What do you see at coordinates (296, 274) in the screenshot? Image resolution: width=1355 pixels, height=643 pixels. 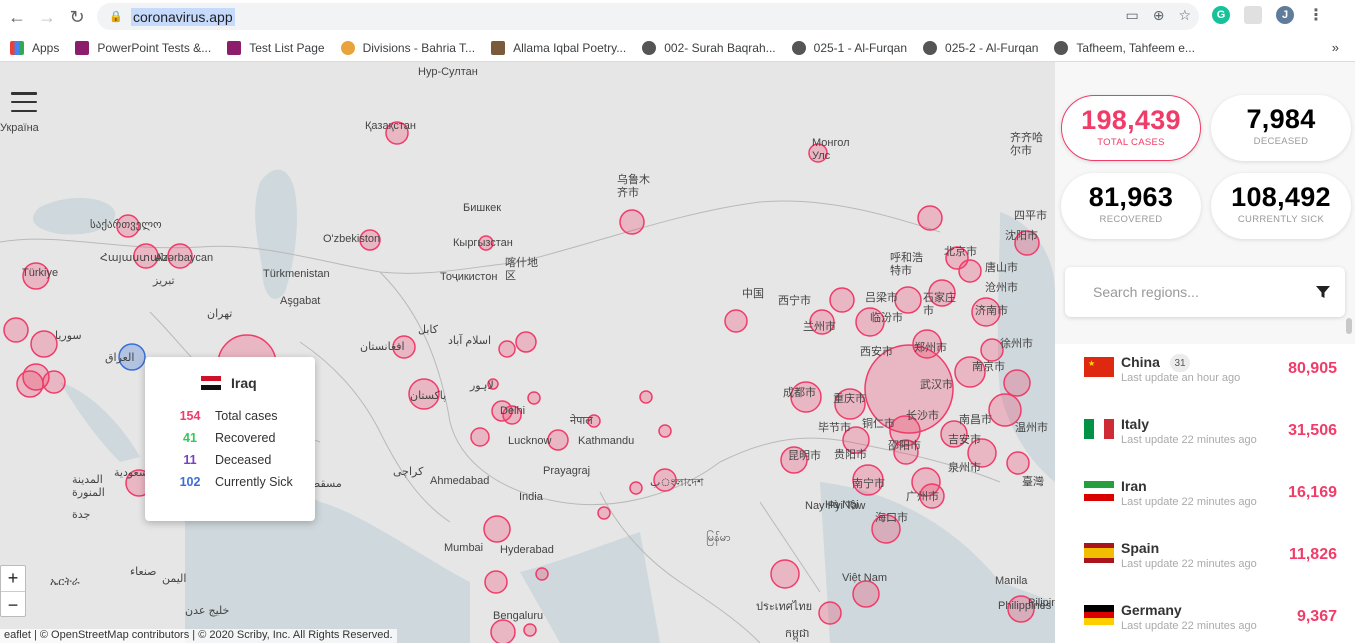 I see `map-place-label: Türkmenistan` at bounding box center [296, 274].